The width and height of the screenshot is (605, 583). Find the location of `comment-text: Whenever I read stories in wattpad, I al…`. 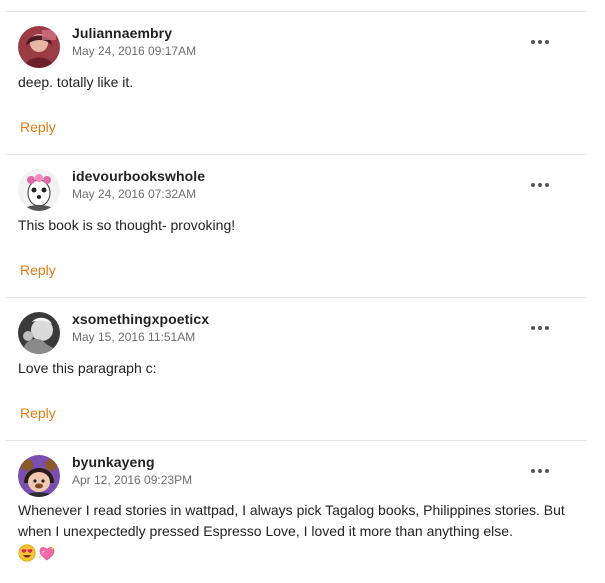

comment-text: Whenever I read stories in wattpad, I al… is located at coordinates (300, 531).